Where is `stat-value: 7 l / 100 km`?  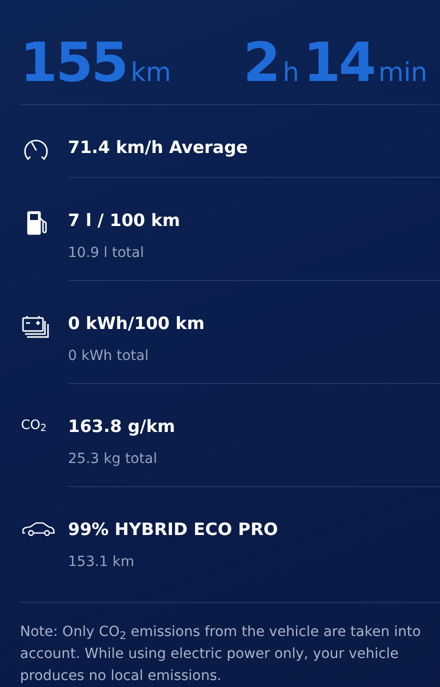
stat-value: 7 l / 100 km is located at coordinates (125, 221).